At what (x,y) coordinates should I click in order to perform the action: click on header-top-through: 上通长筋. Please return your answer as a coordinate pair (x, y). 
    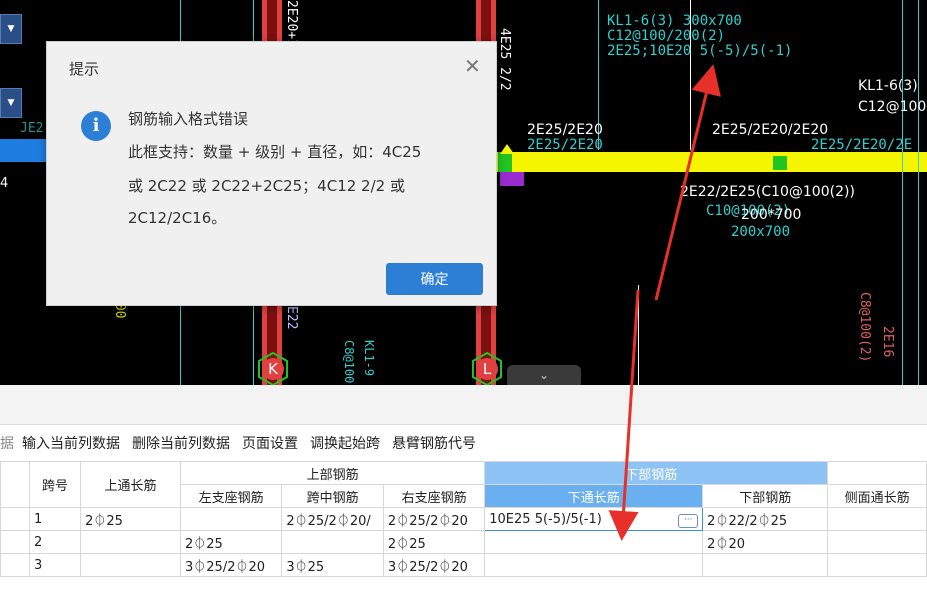
    Looking at the image, I should click on (131, 484).